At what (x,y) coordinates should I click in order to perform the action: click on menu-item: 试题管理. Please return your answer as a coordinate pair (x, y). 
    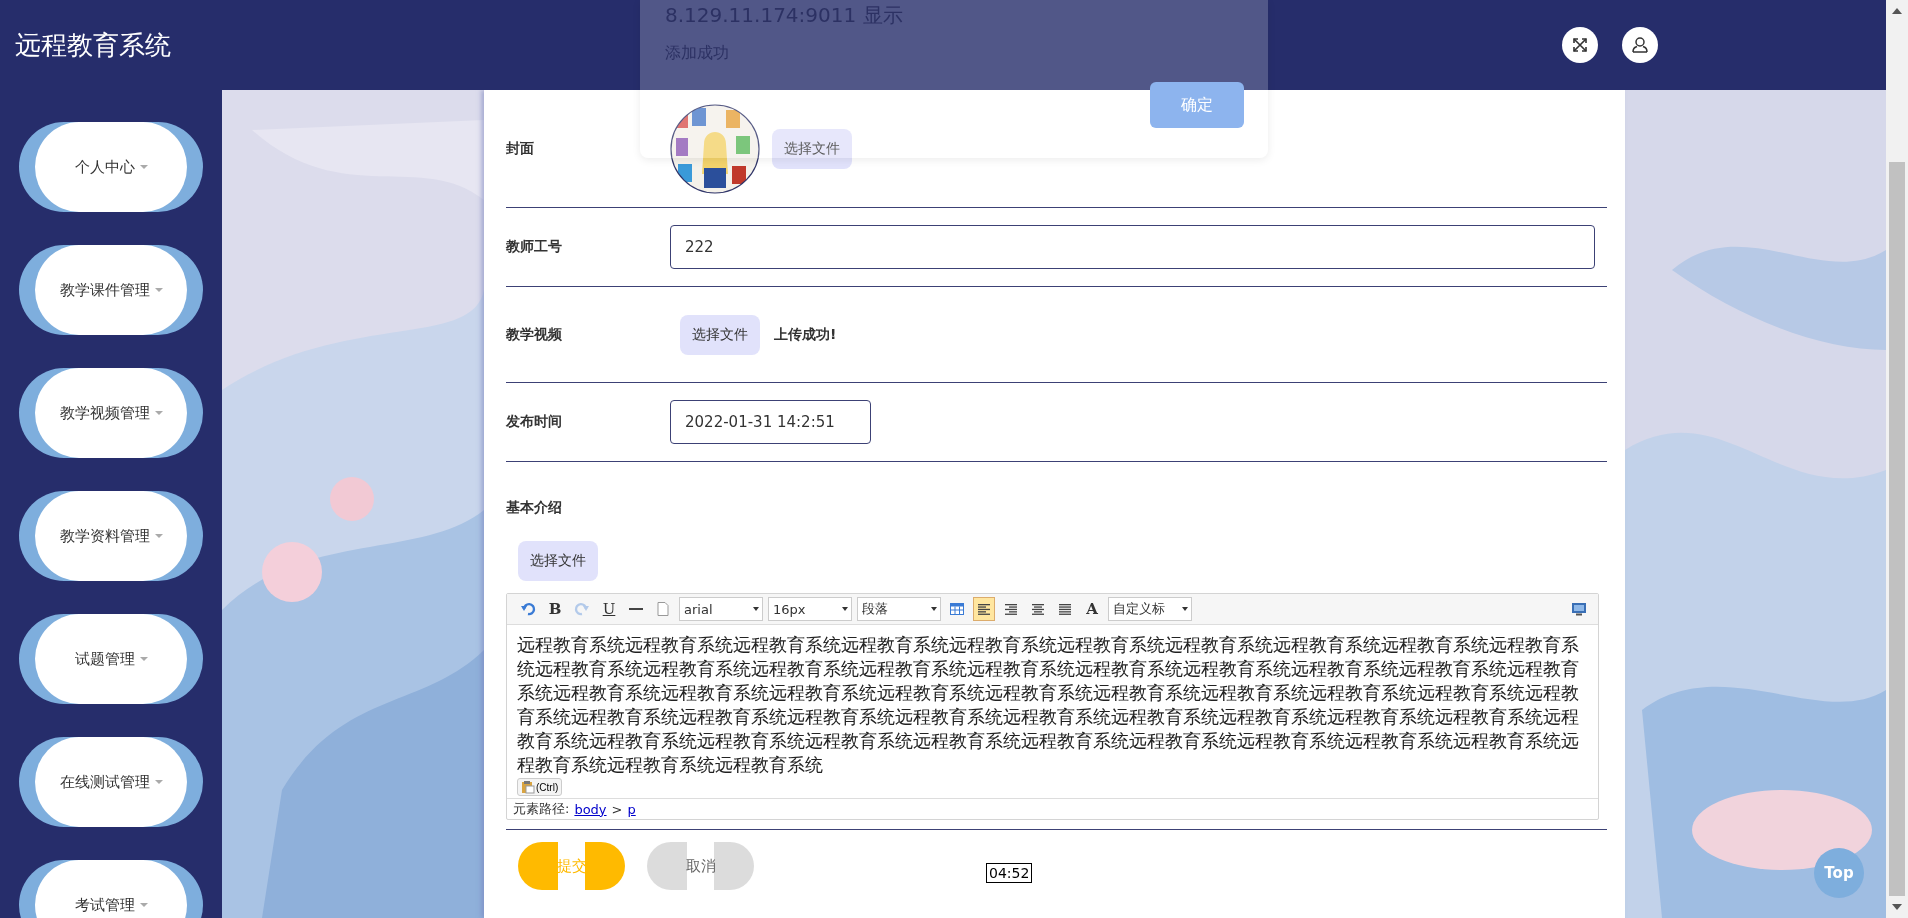
    Looking at the image, I should click on (111, 659).